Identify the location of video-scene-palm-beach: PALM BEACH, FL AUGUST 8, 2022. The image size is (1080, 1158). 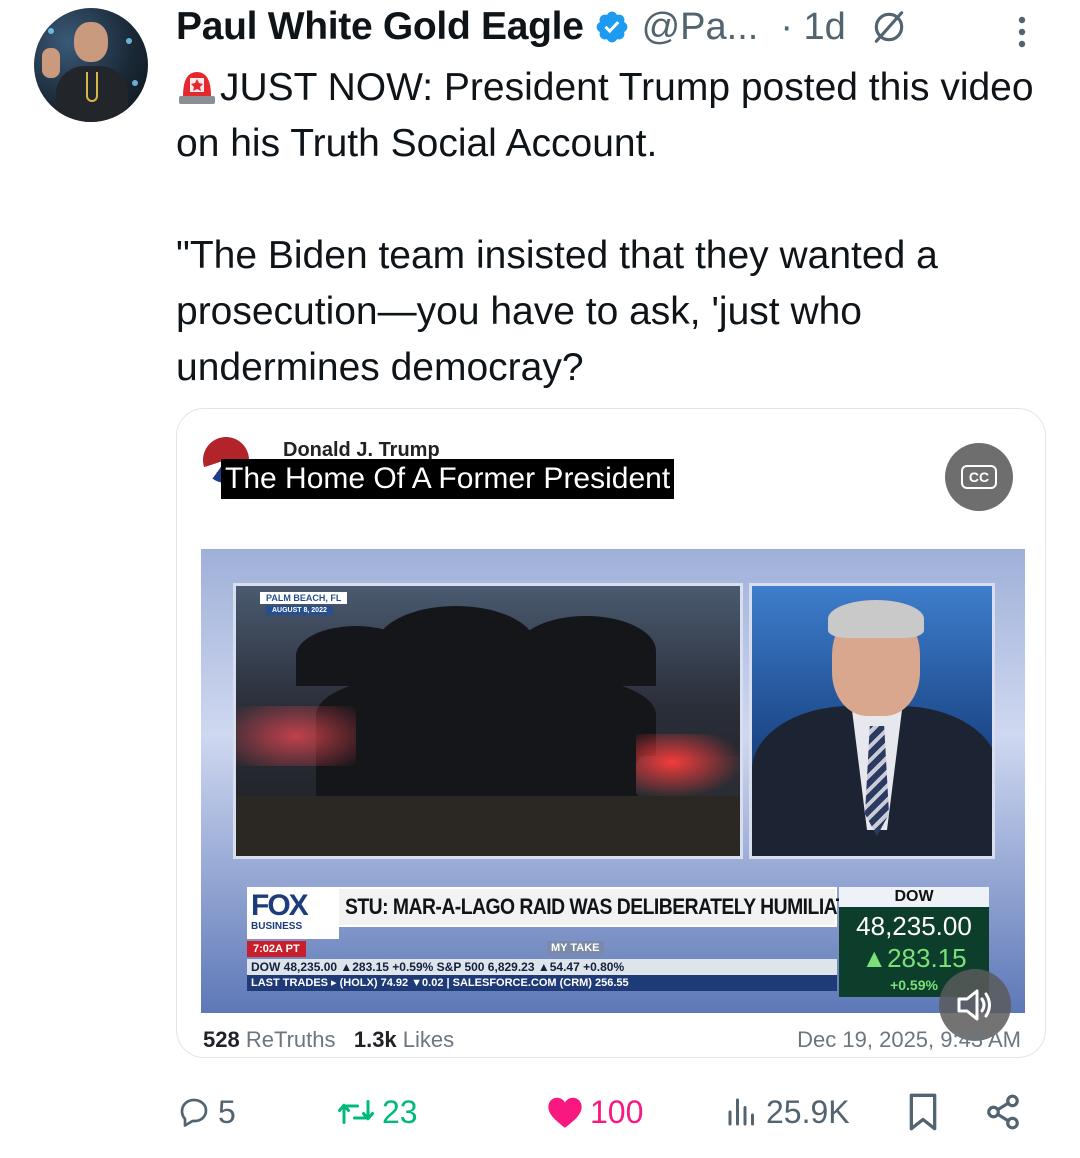
(488, 721).